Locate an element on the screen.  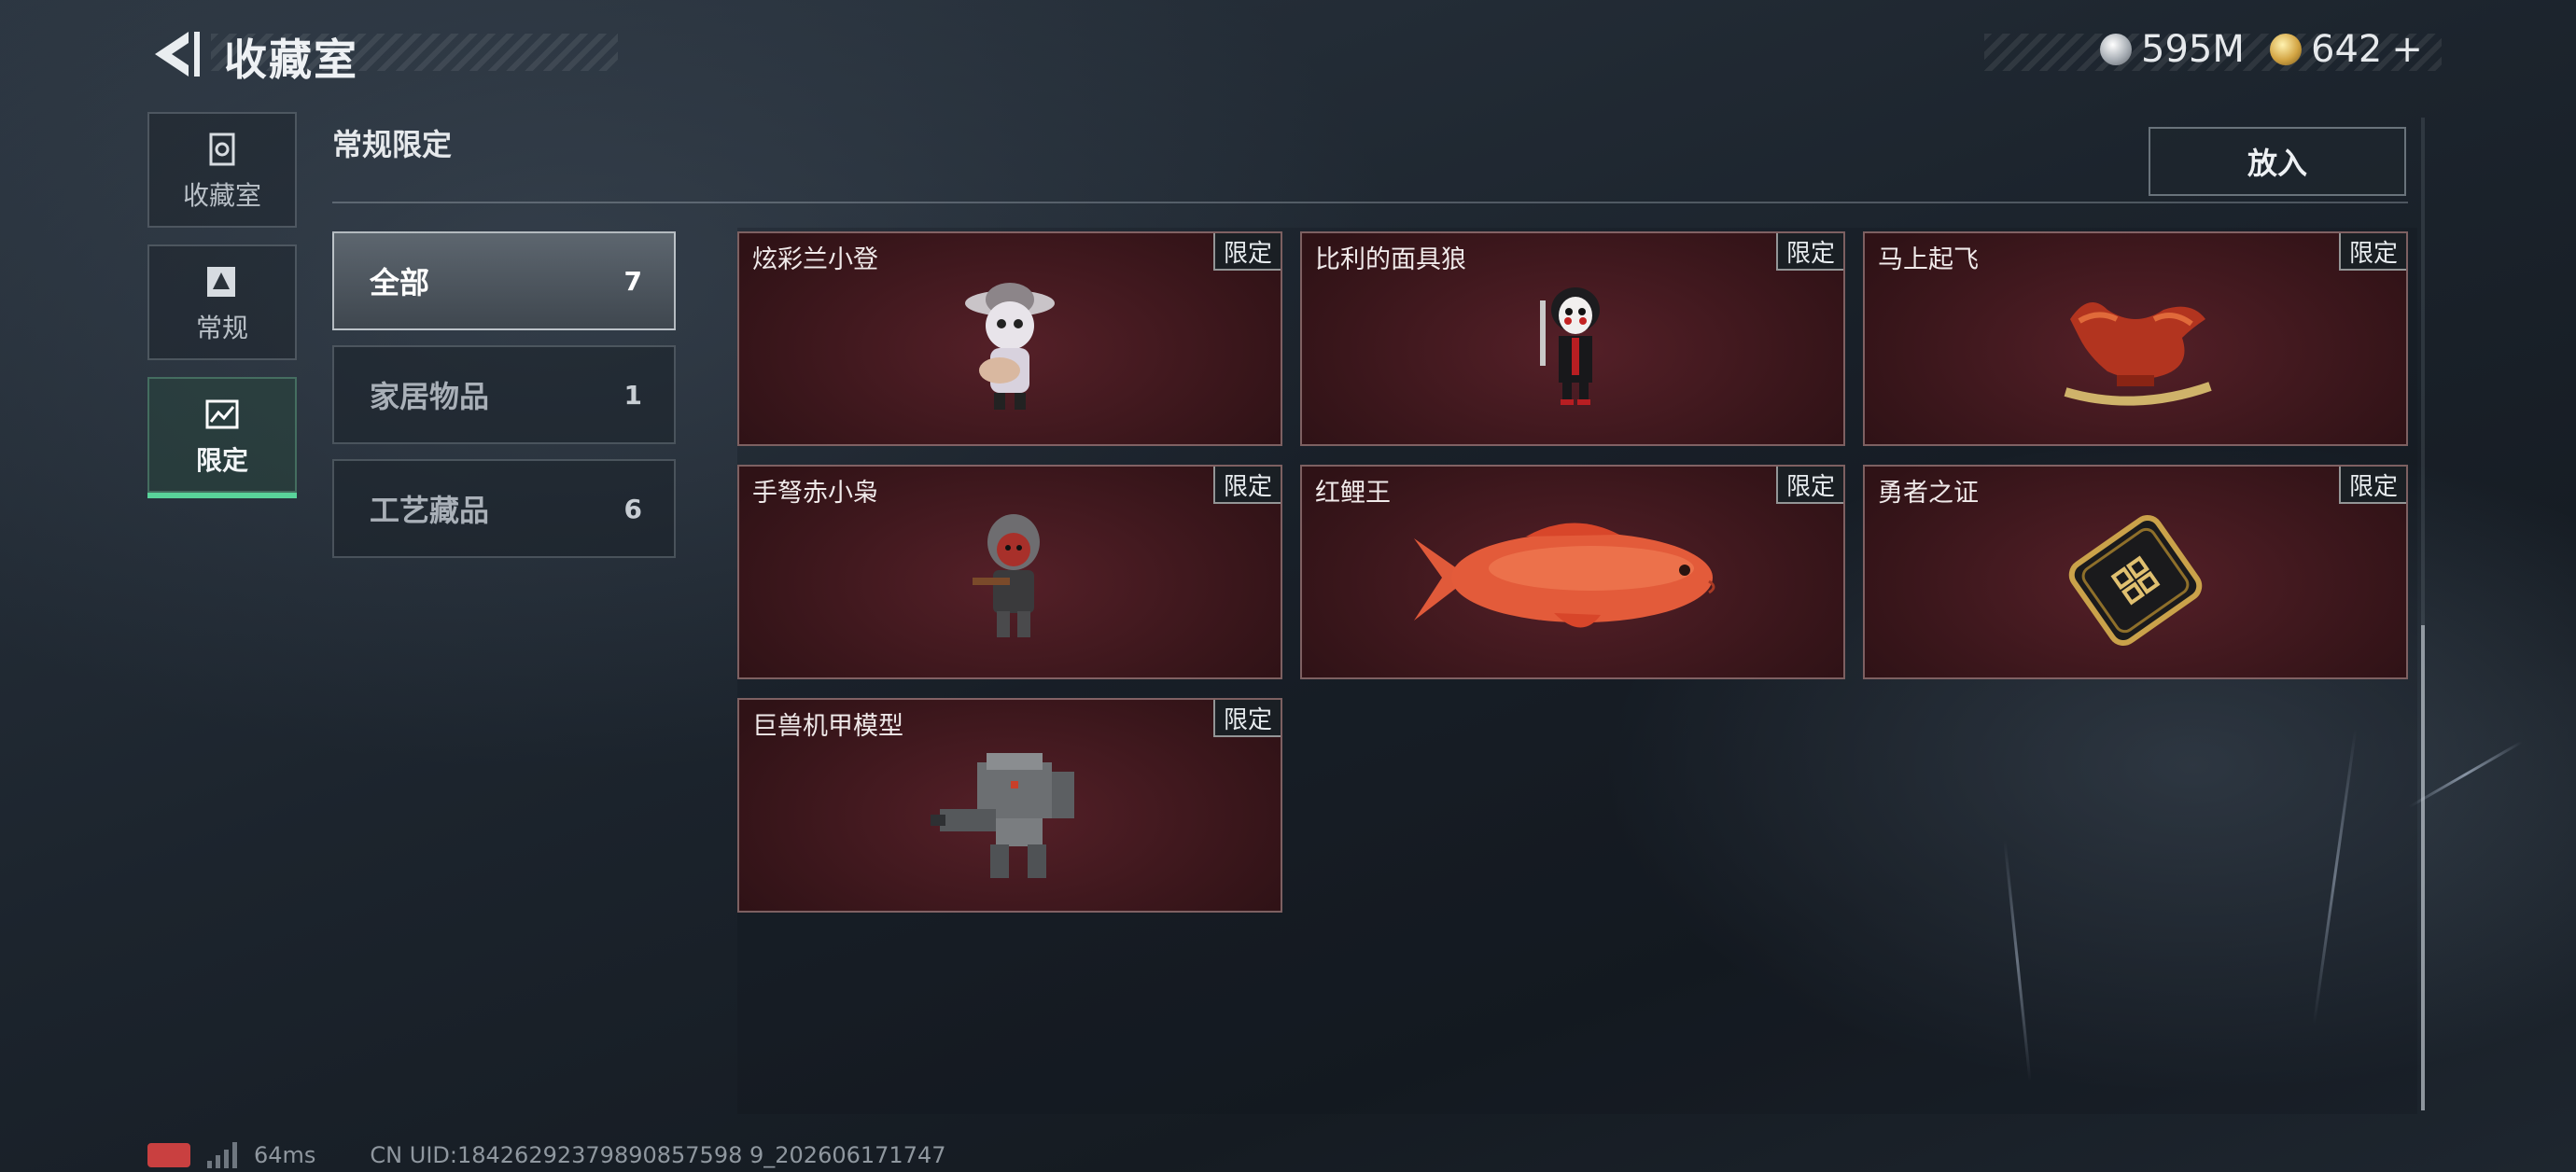
gold-currency: 642 + is located at coordinates (2346, 49).